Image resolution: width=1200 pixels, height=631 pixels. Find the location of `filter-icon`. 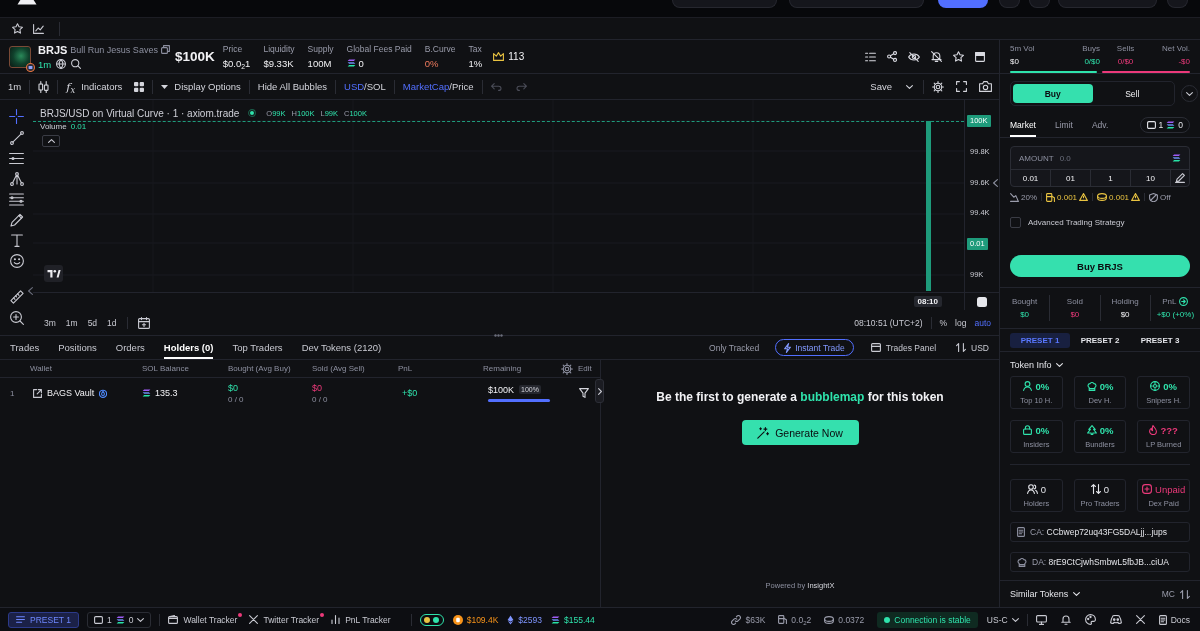

filter-icon is located at coordinates (584, 393).